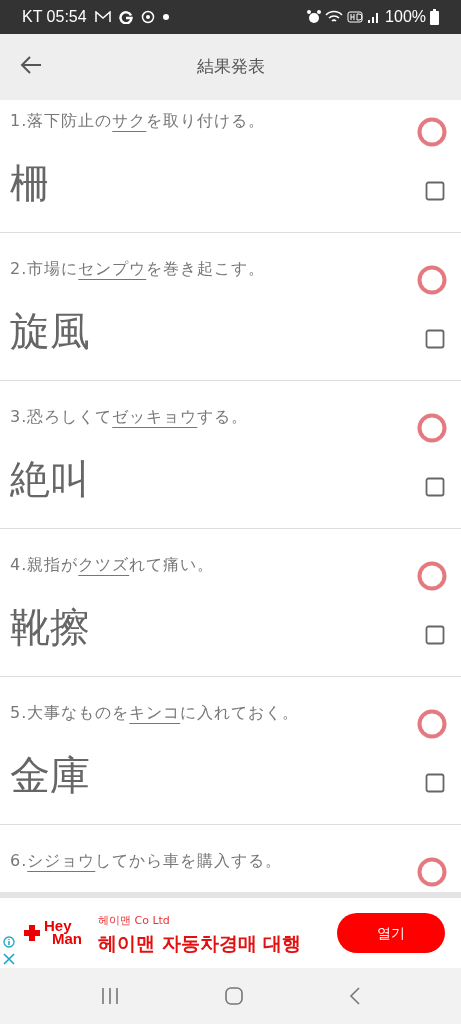 This screenshot has height=1024, width=461. What do you see at coordinates (9, 942) in the screenshot?
I see `info-icon` at bounding box center [9, 942].